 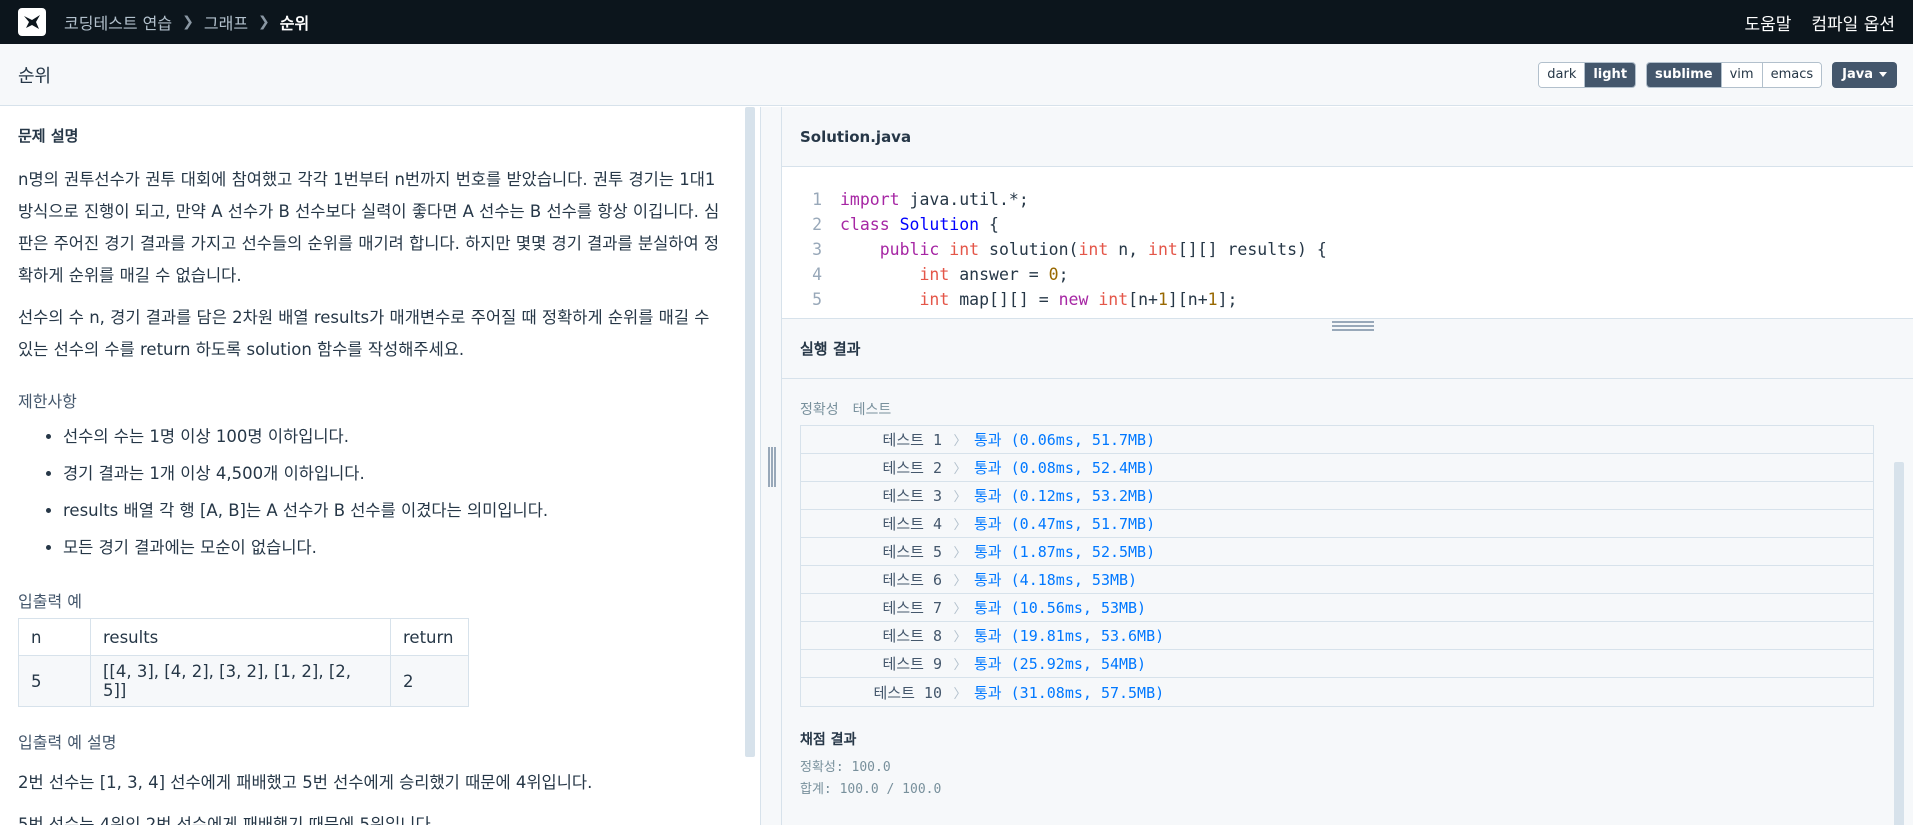 I want to click on help-link: 도움말, so click(x=1767, y=22).